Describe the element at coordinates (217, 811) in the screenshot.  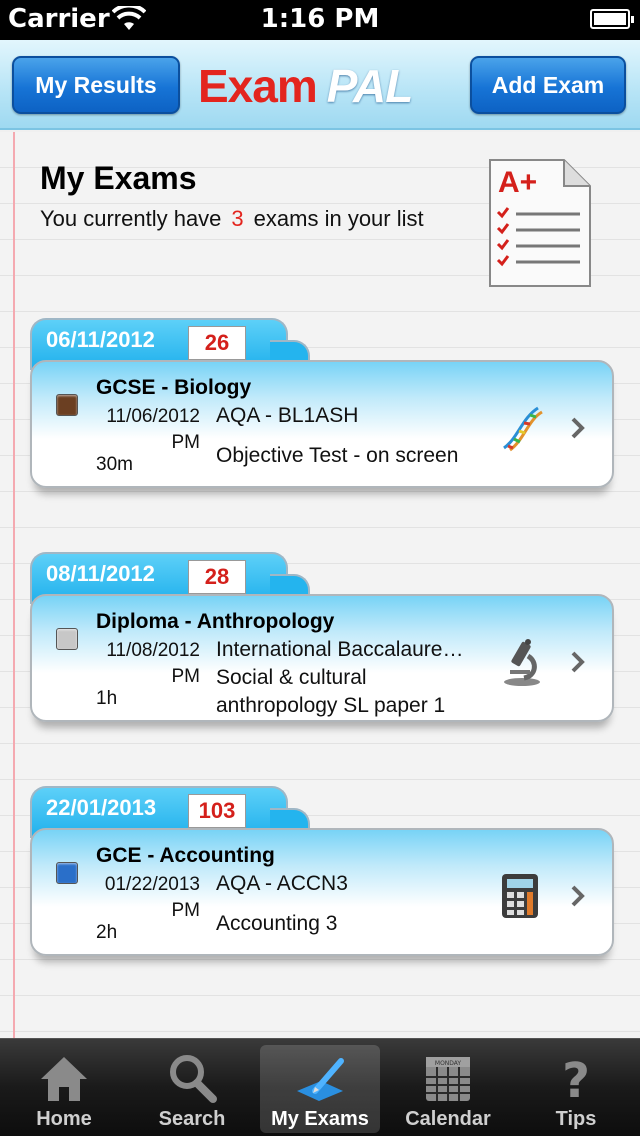
I see `days-remaining-badge: 103` at that location.